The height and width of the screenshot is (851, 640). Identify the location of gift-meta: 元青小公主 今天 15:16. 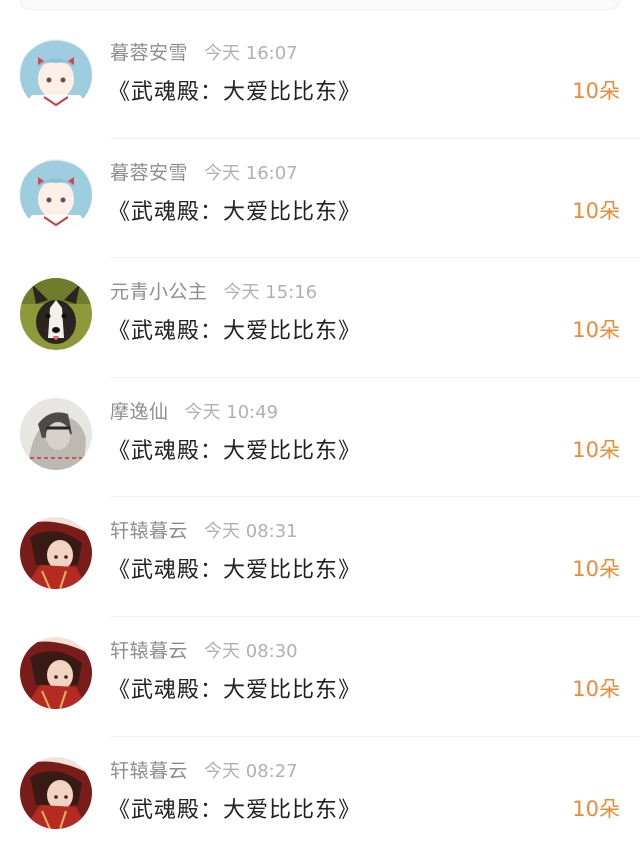
(214, 290).